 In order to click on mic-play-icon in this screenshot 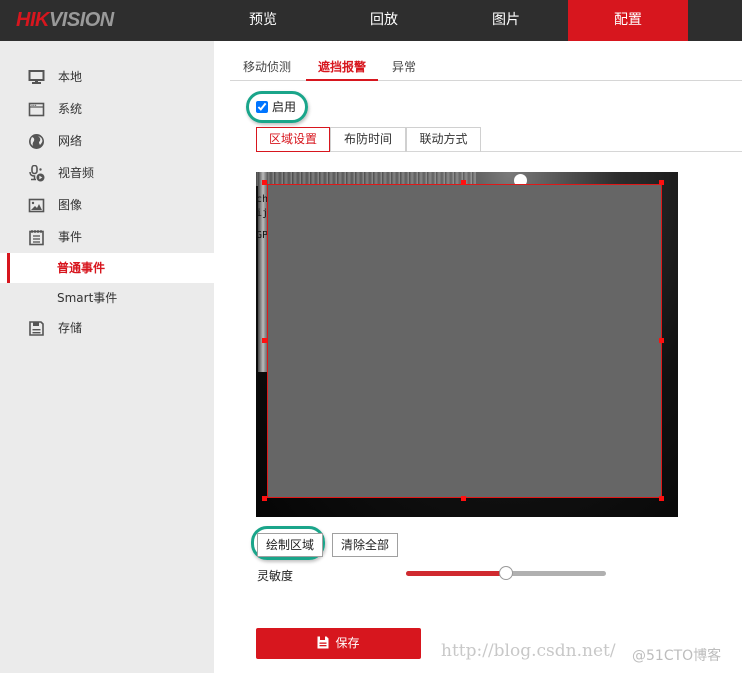, I will do `click(37, 173)`.